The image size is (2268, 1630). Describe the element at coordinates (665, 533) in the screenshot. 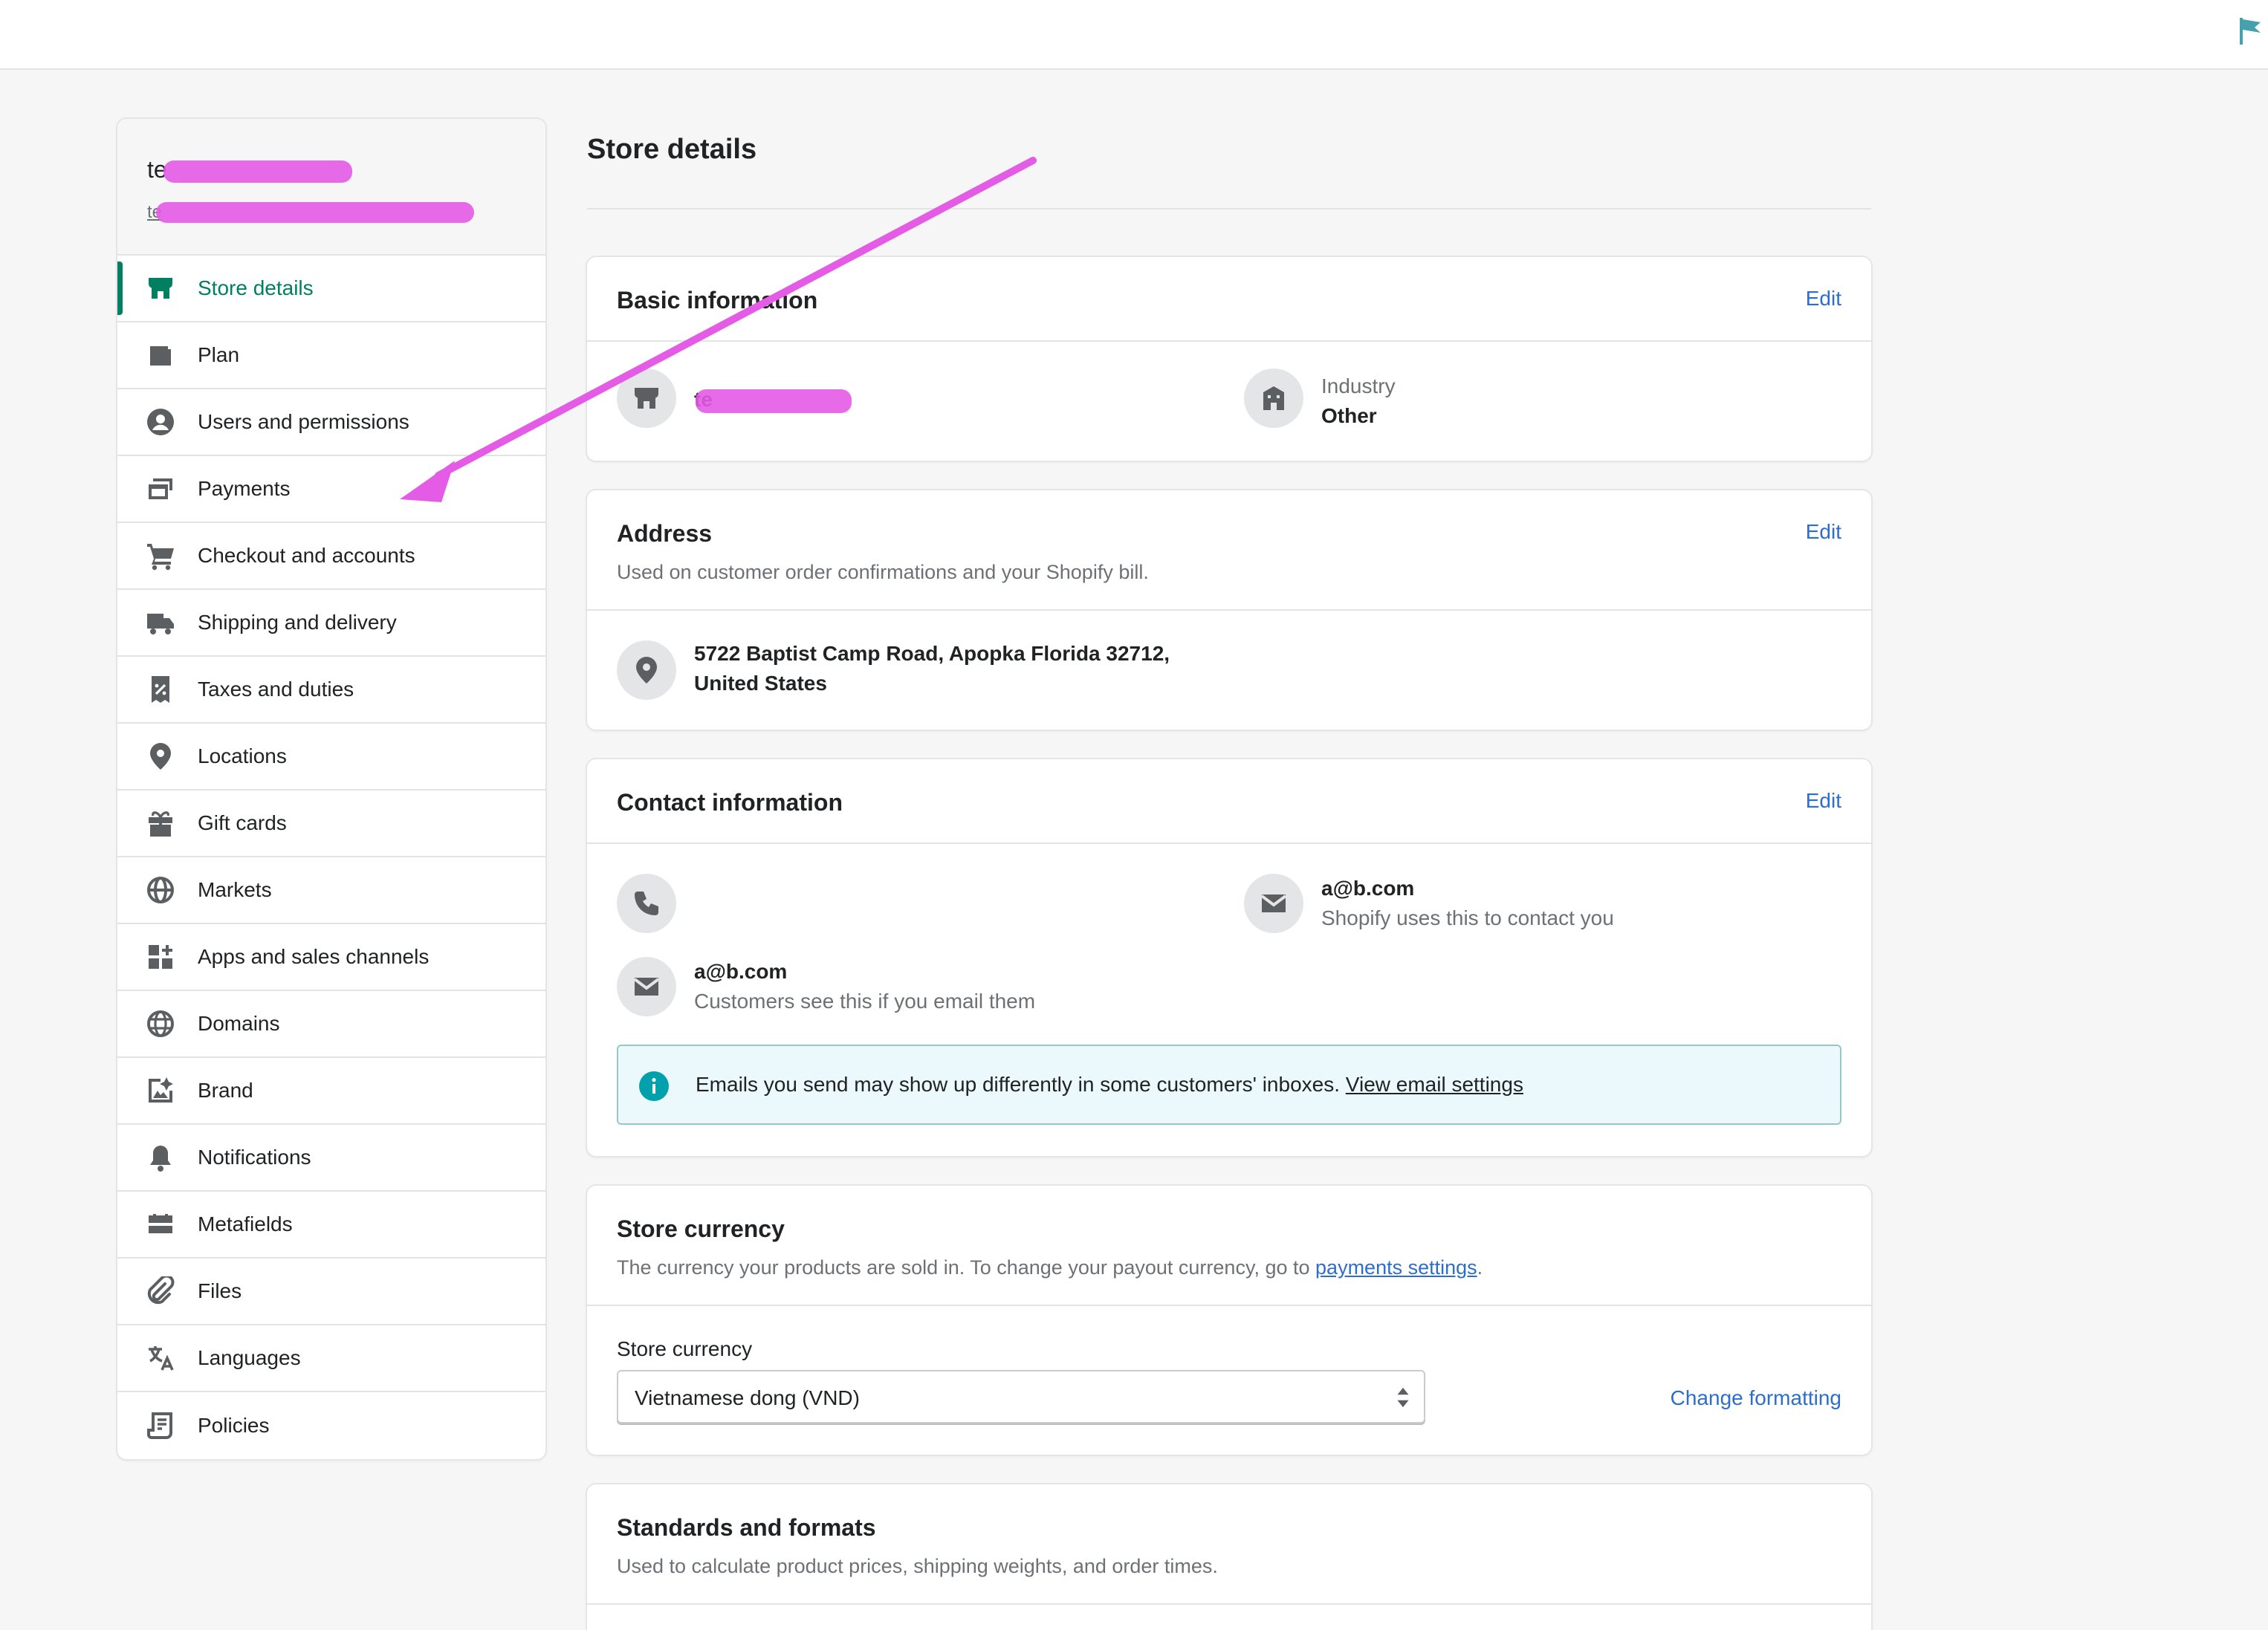

I see `card-title: Address` at that location.